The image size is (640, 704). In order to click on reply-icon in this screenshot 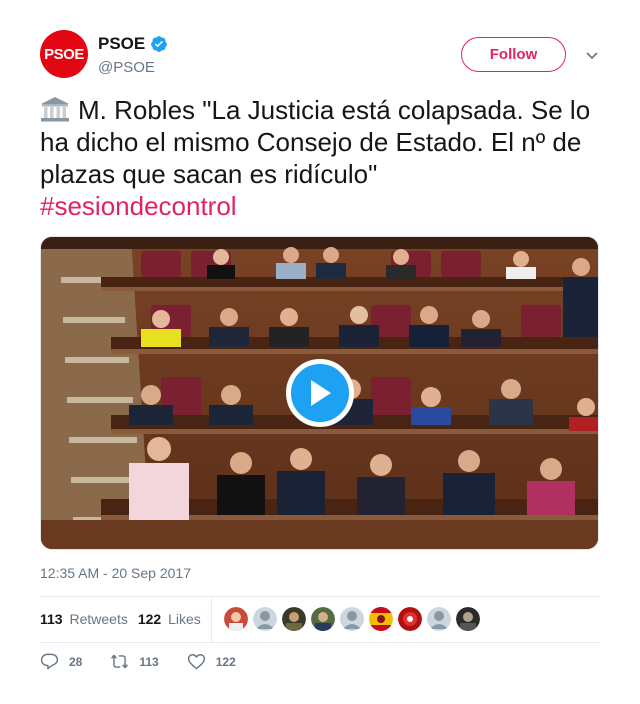, I will do `click(49, 661)`.